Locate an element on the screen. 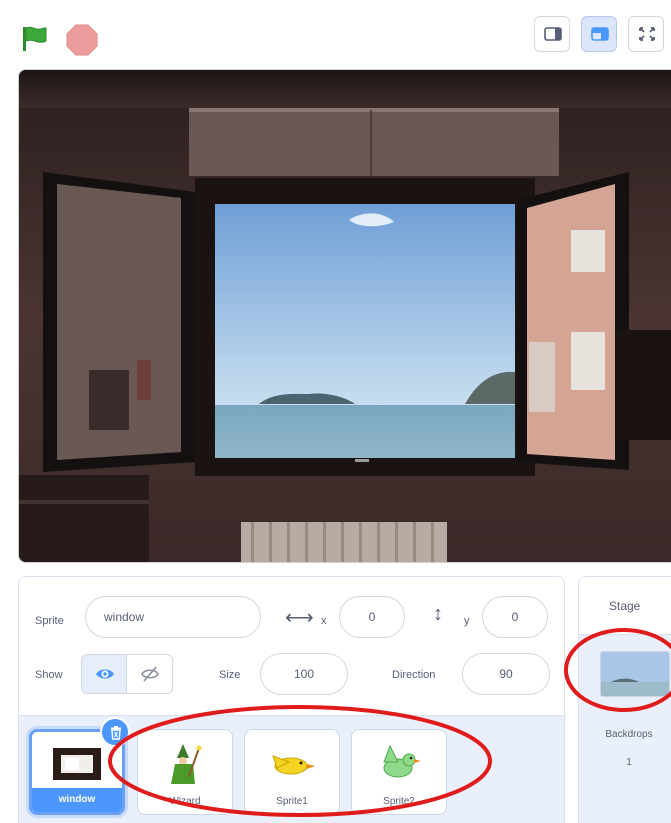 This screenshot has height=823, width=671. backdrops-label: Backdrops is located at coordinates (629, 734).